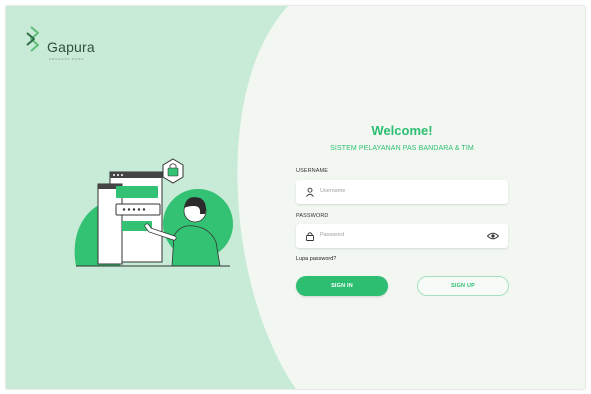 Image resolution: width=591 pixels, height=394 pixels. I want to click on forgot-password-link: Lupa password?, so click(316, 259).